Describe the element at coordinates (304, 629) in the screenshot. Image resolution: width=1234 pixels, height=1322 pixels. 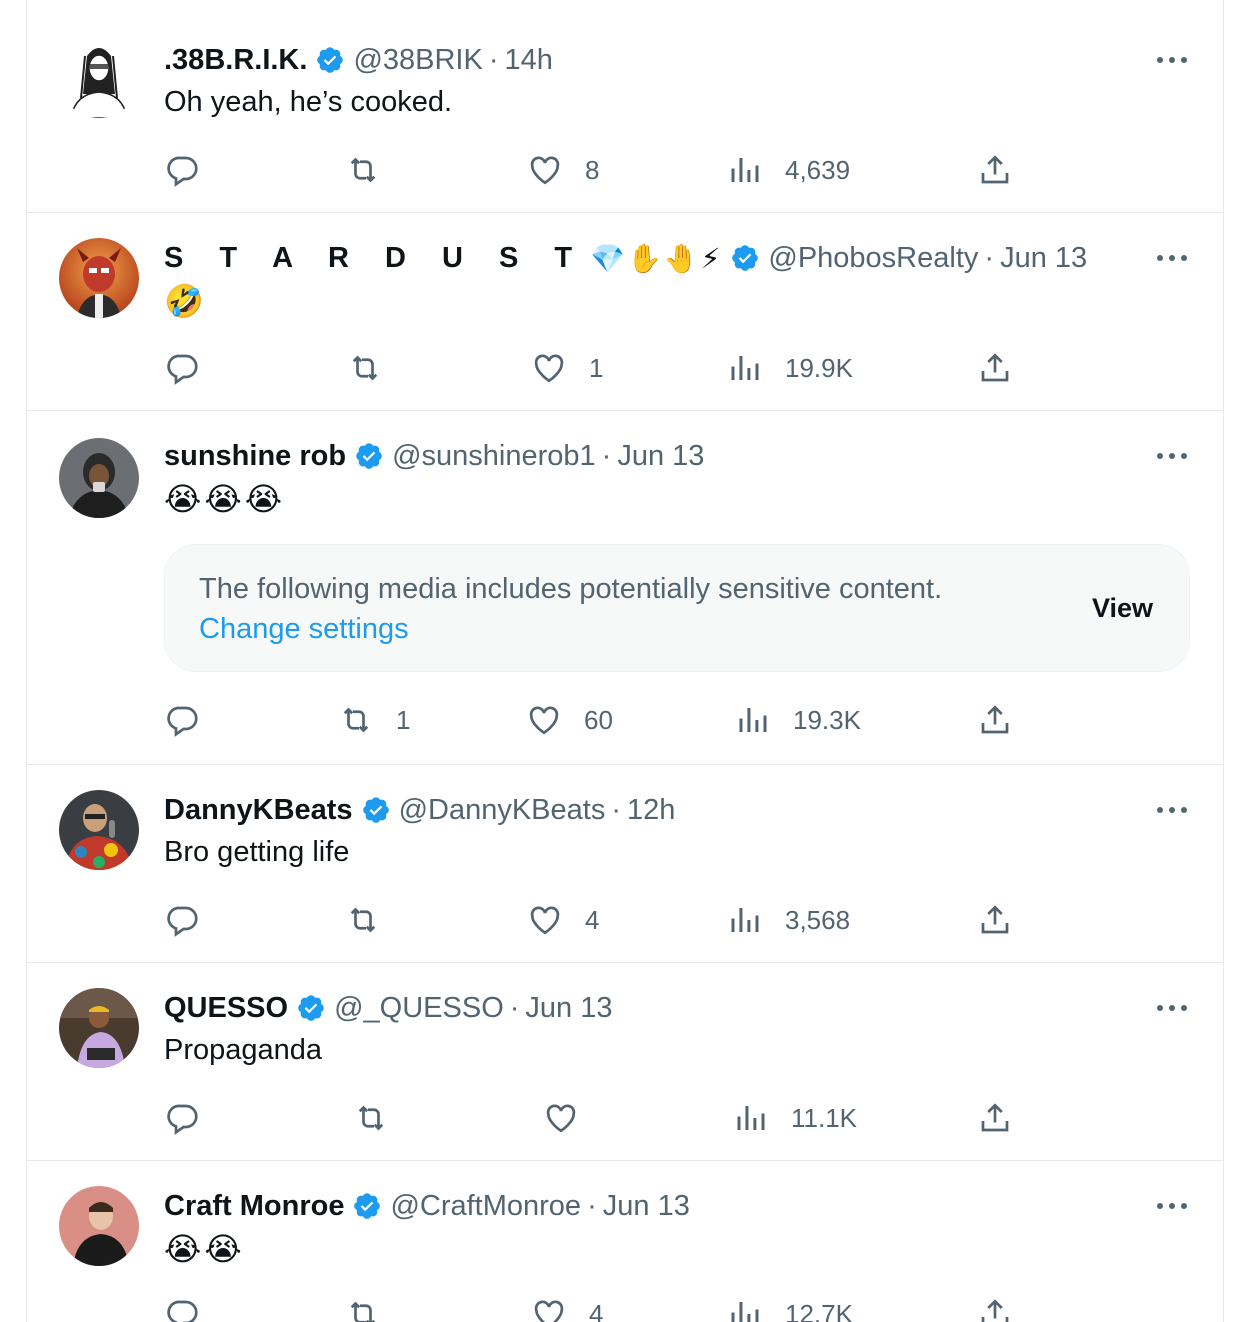
I see `change-settings-link: Change settings` at that location.